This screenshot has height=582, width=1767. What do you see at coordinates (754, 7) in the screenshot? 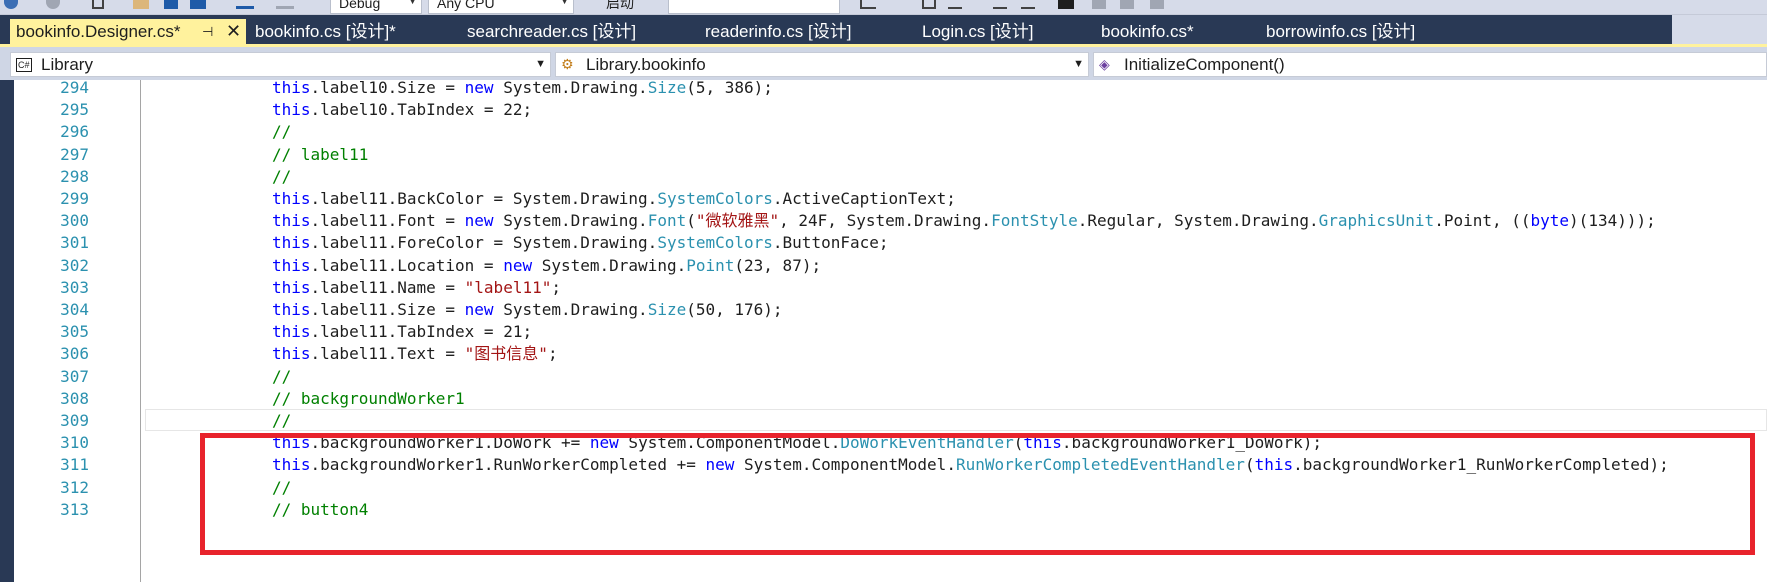
I see `toolbar-find-box` at bounding box center [754, 7].